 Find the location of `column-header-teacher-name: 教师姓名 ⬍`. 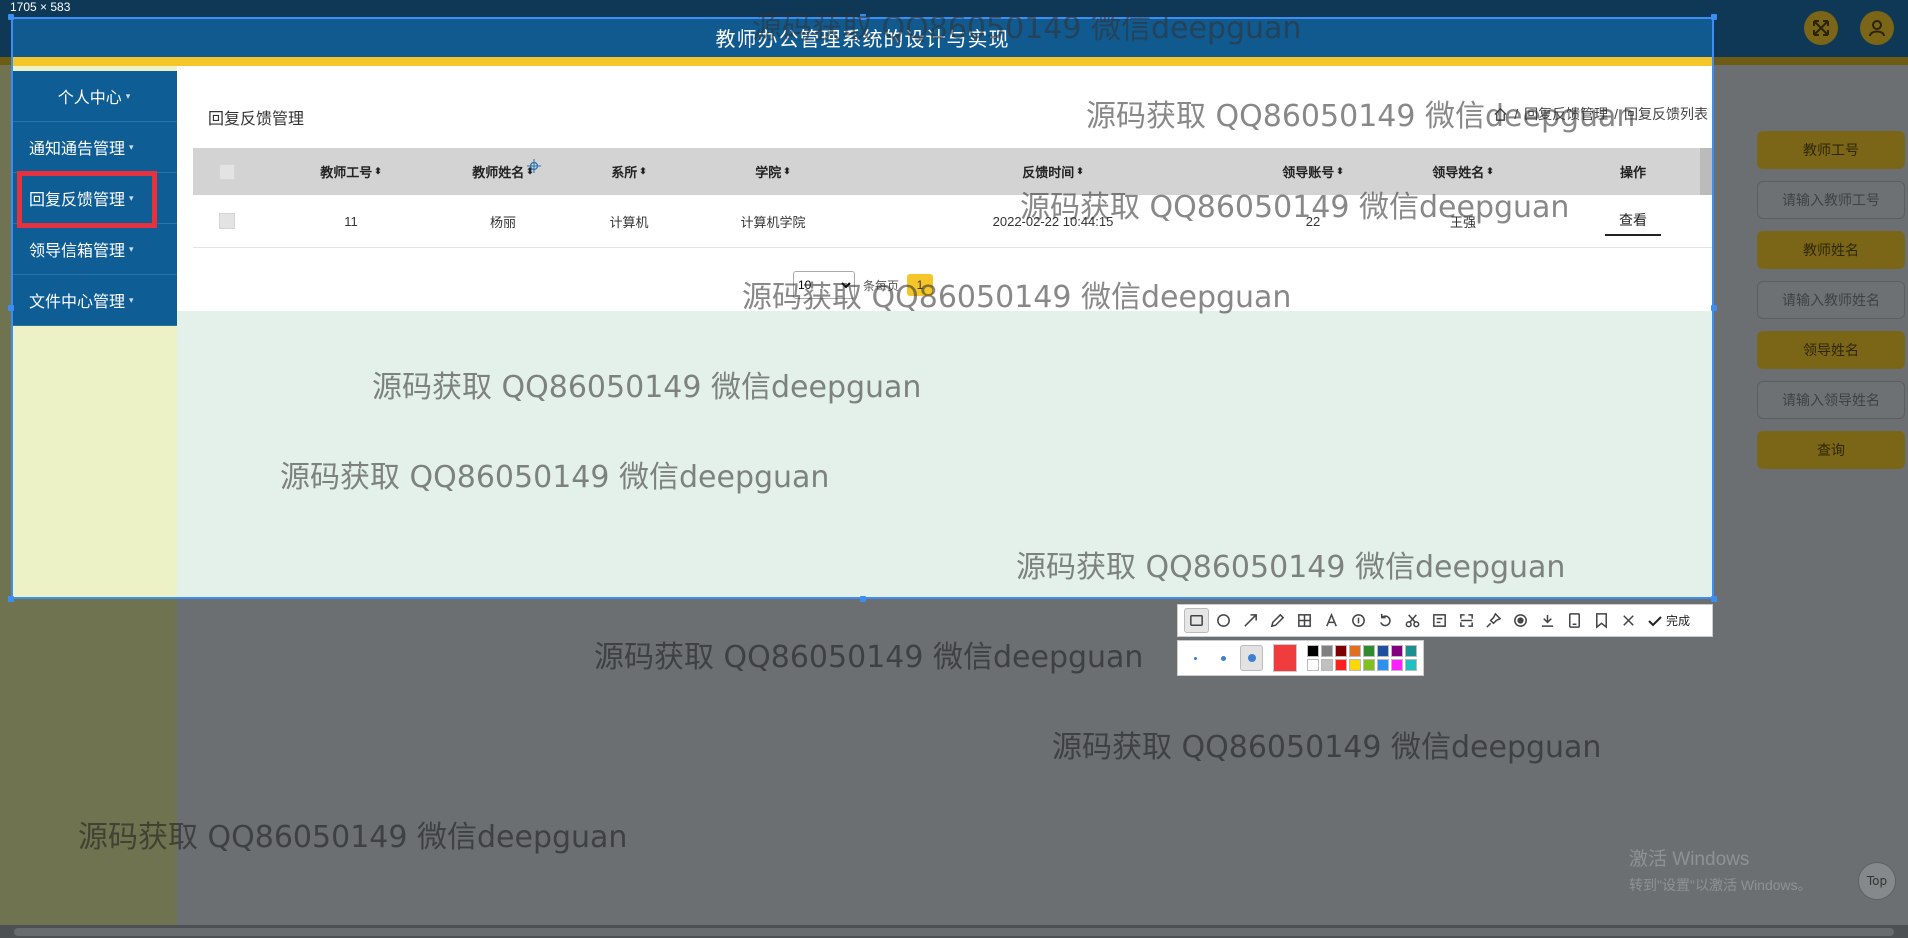

column-header-teacher-name: 教师姓名 ⬍ is located at coordinates (503, 171).